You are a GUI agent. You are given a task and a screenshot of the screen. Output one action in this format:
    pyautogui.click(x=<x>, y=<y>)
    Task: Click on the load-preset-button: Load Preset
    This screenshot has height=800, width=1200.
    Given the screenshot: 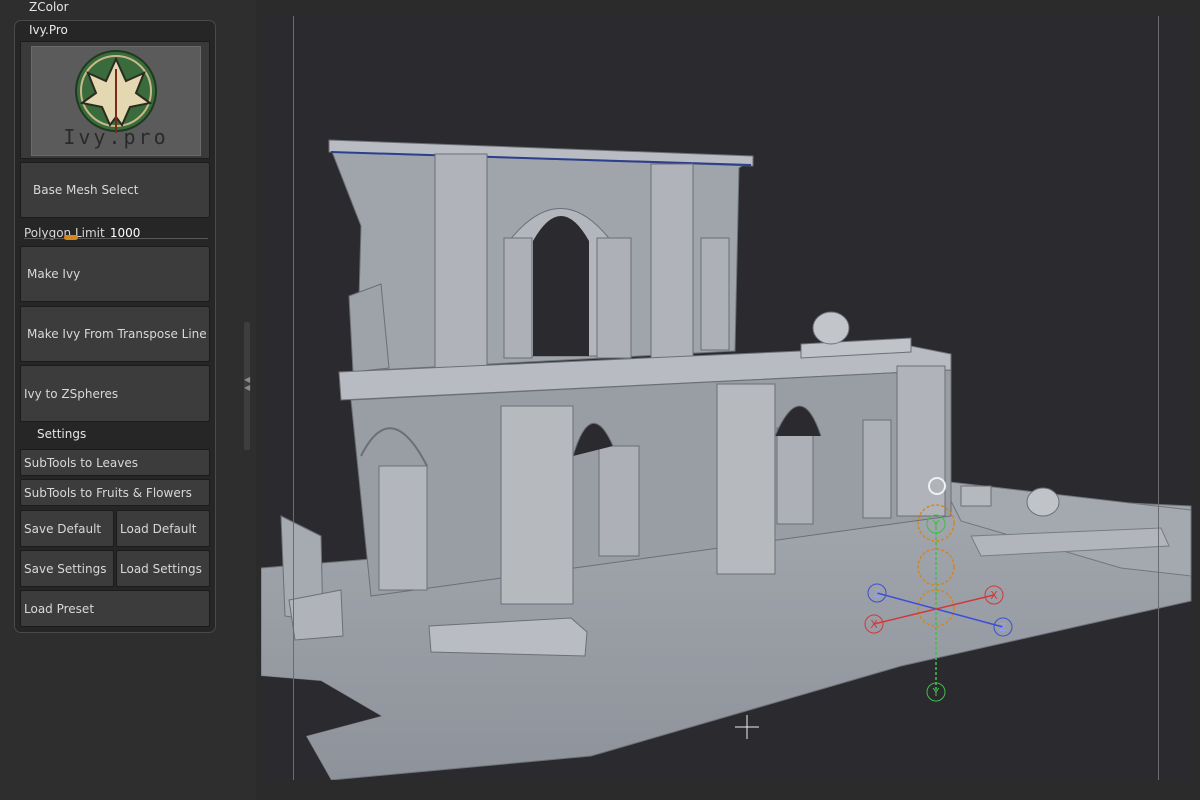 What is the action you would take?
    pyautogui.click(x=115, y=608)
    